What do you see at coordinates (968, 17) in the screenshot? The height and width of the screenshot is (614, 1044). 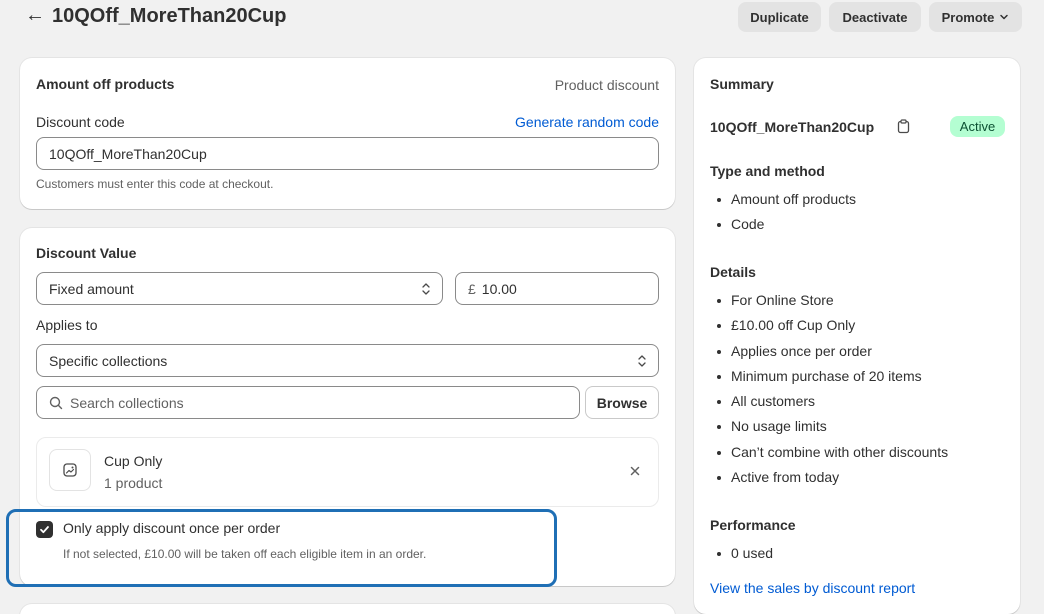 I see `promote-label: Promote` at bounding box center [968, 17].